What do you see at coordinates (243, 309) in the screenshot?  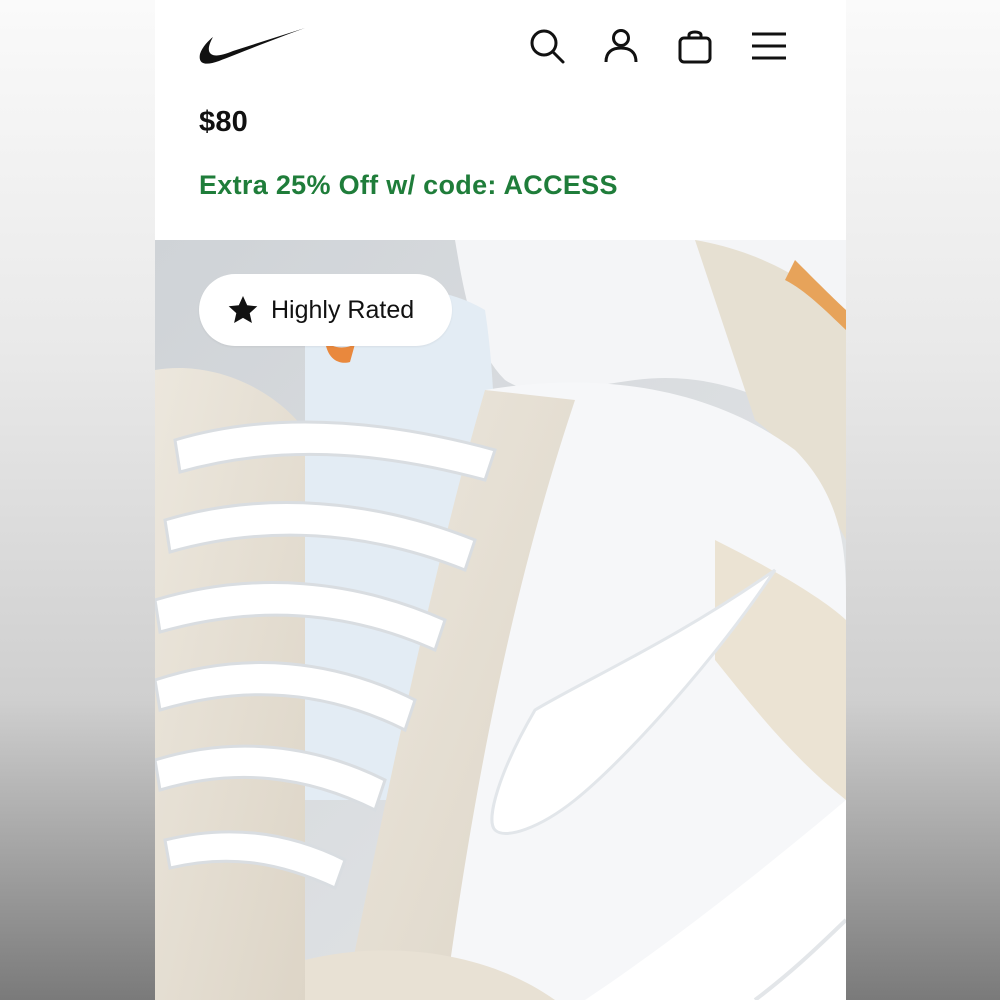 I see `star-icon` at bounding box center [243, 309].